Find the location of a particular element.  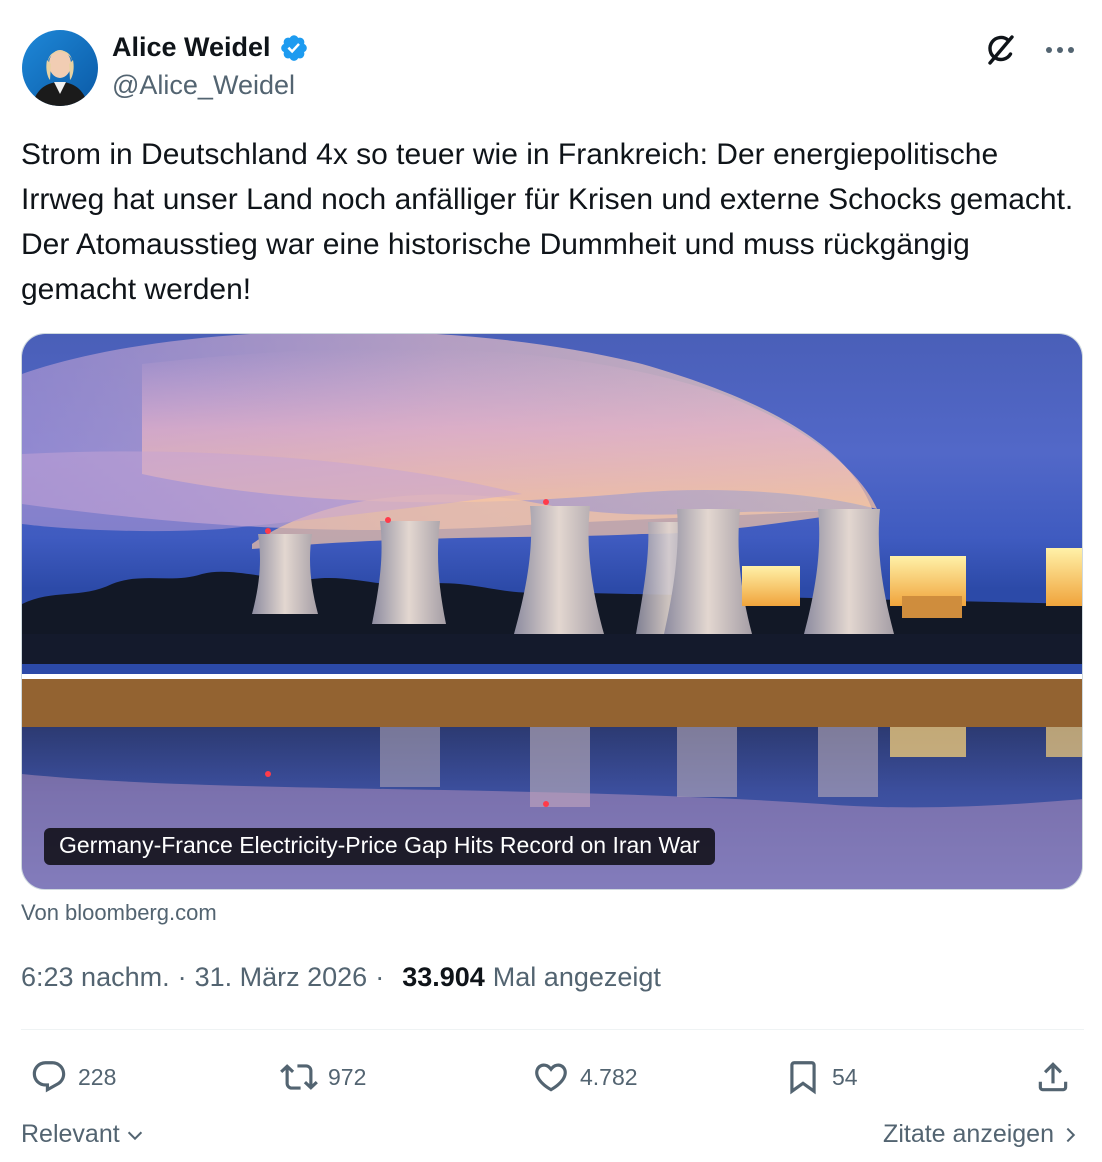

verified-badge-icon is located at coordinates (294, 48).